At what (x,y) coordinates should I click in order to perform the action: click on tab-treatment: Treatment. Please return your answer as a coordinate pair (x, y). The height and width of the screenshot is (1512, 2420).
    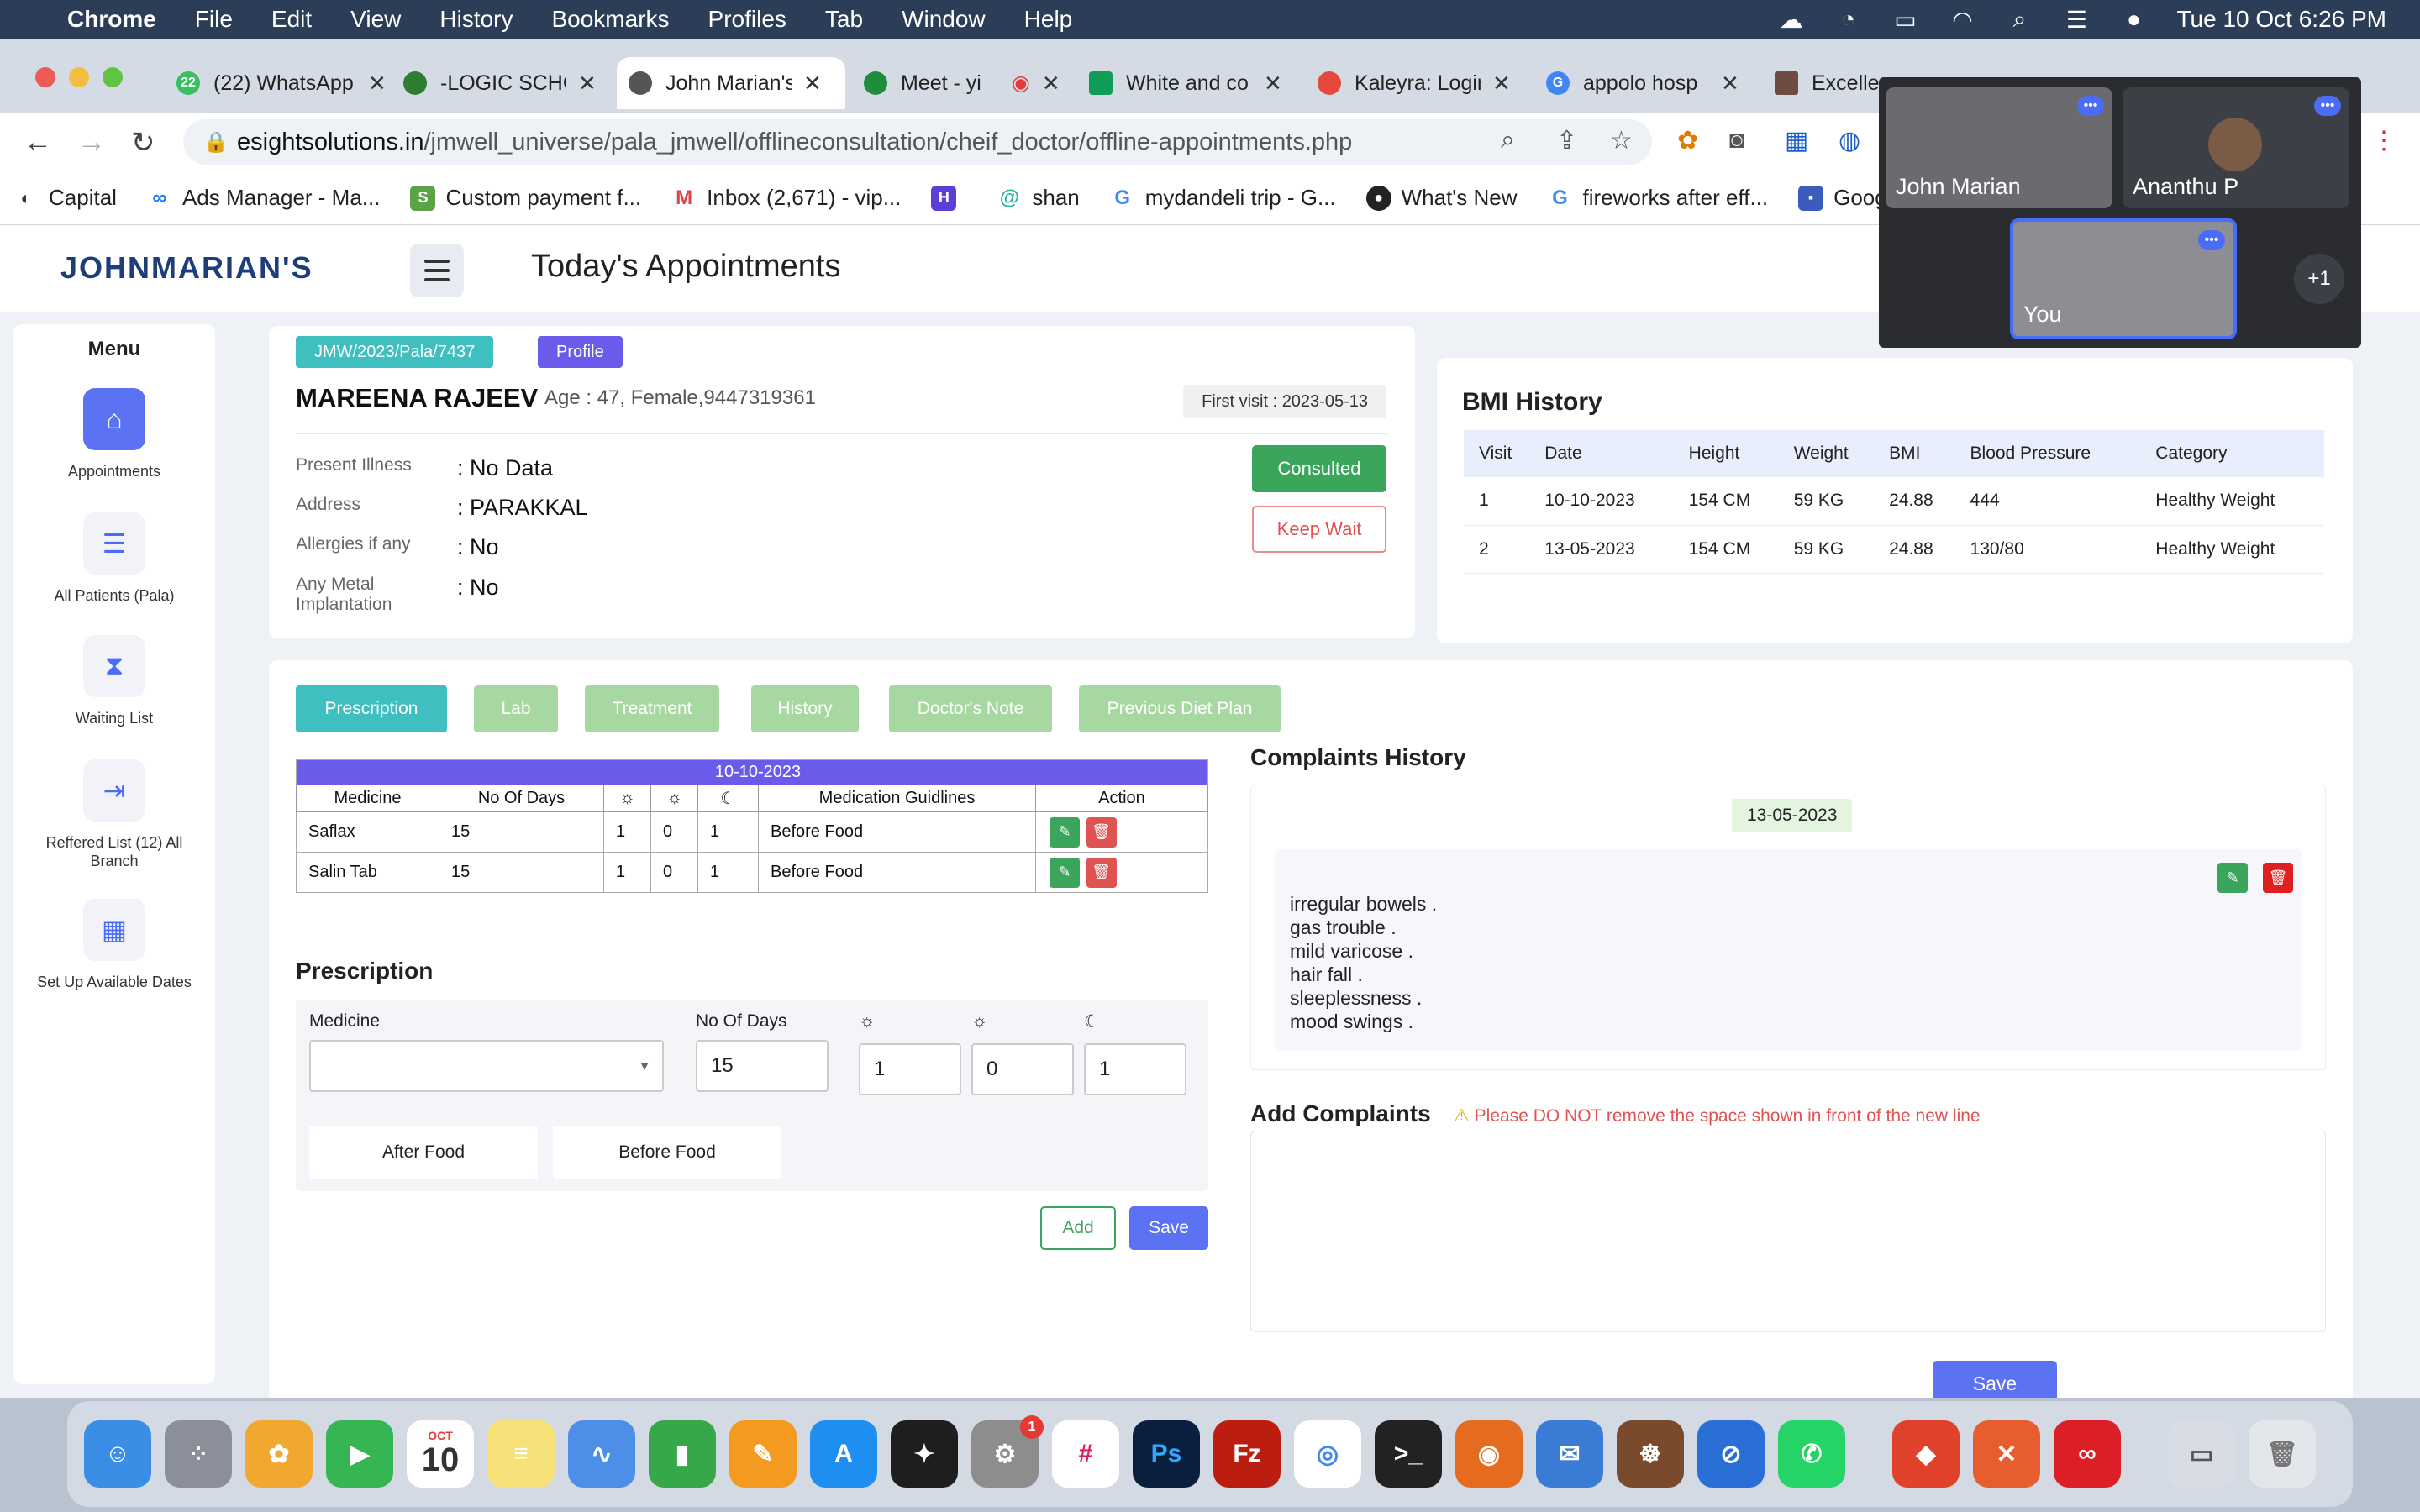
    Looking at the image, I should click on (652, 708).